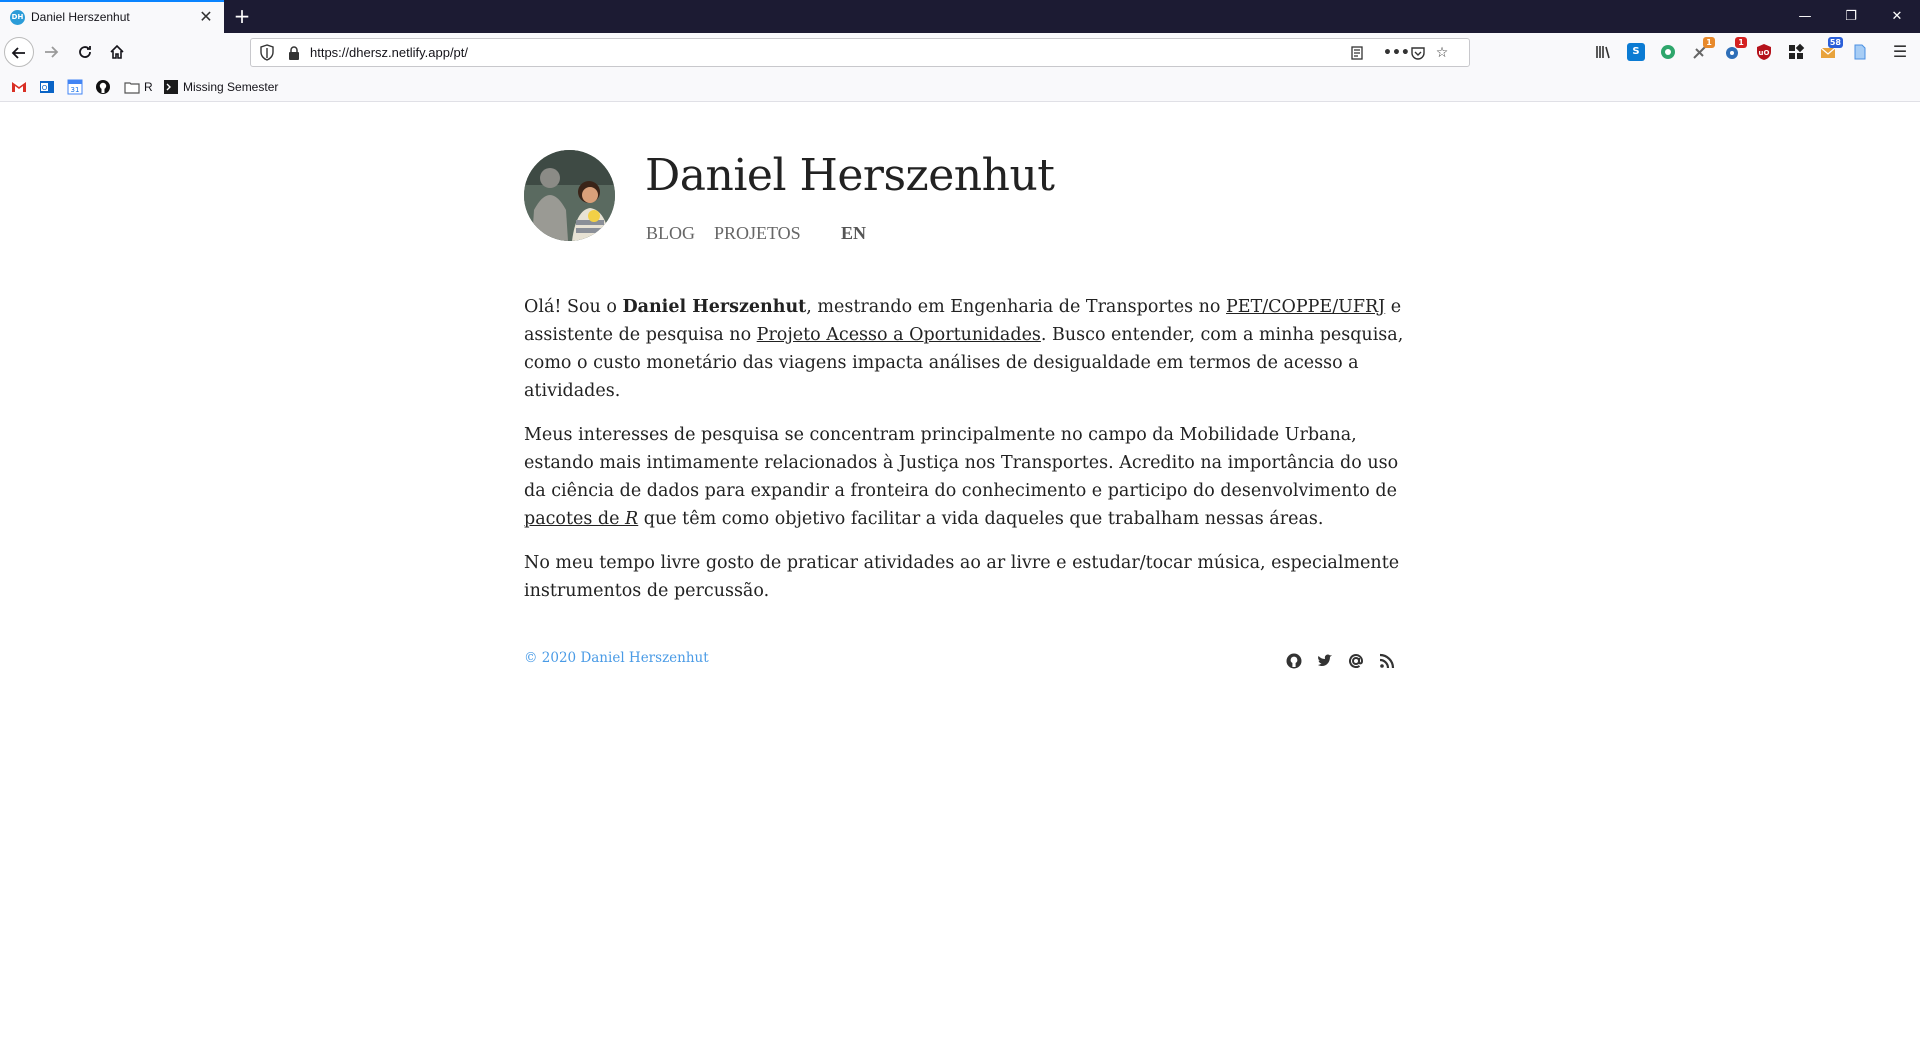 This screenshot has width=1920, height=1040. I want to click on reload-icon, so click(85, 52).